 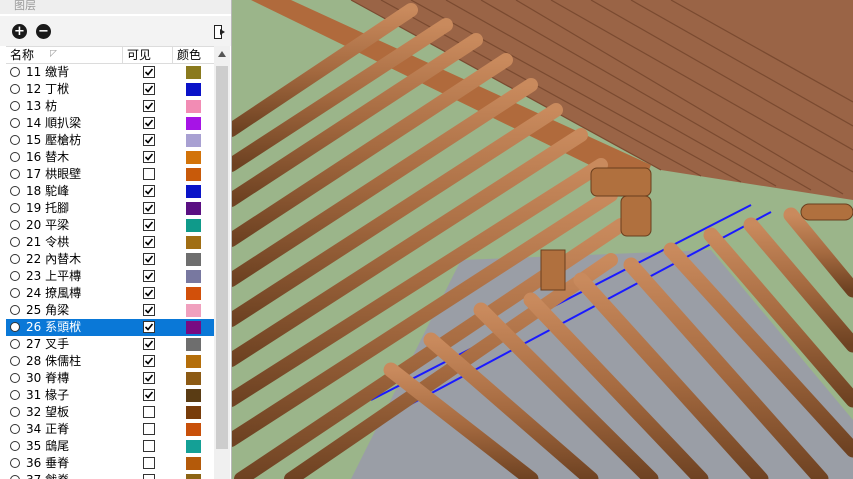 I want to click on layer-row: 23 上平槫, so click(x=110, y=276).